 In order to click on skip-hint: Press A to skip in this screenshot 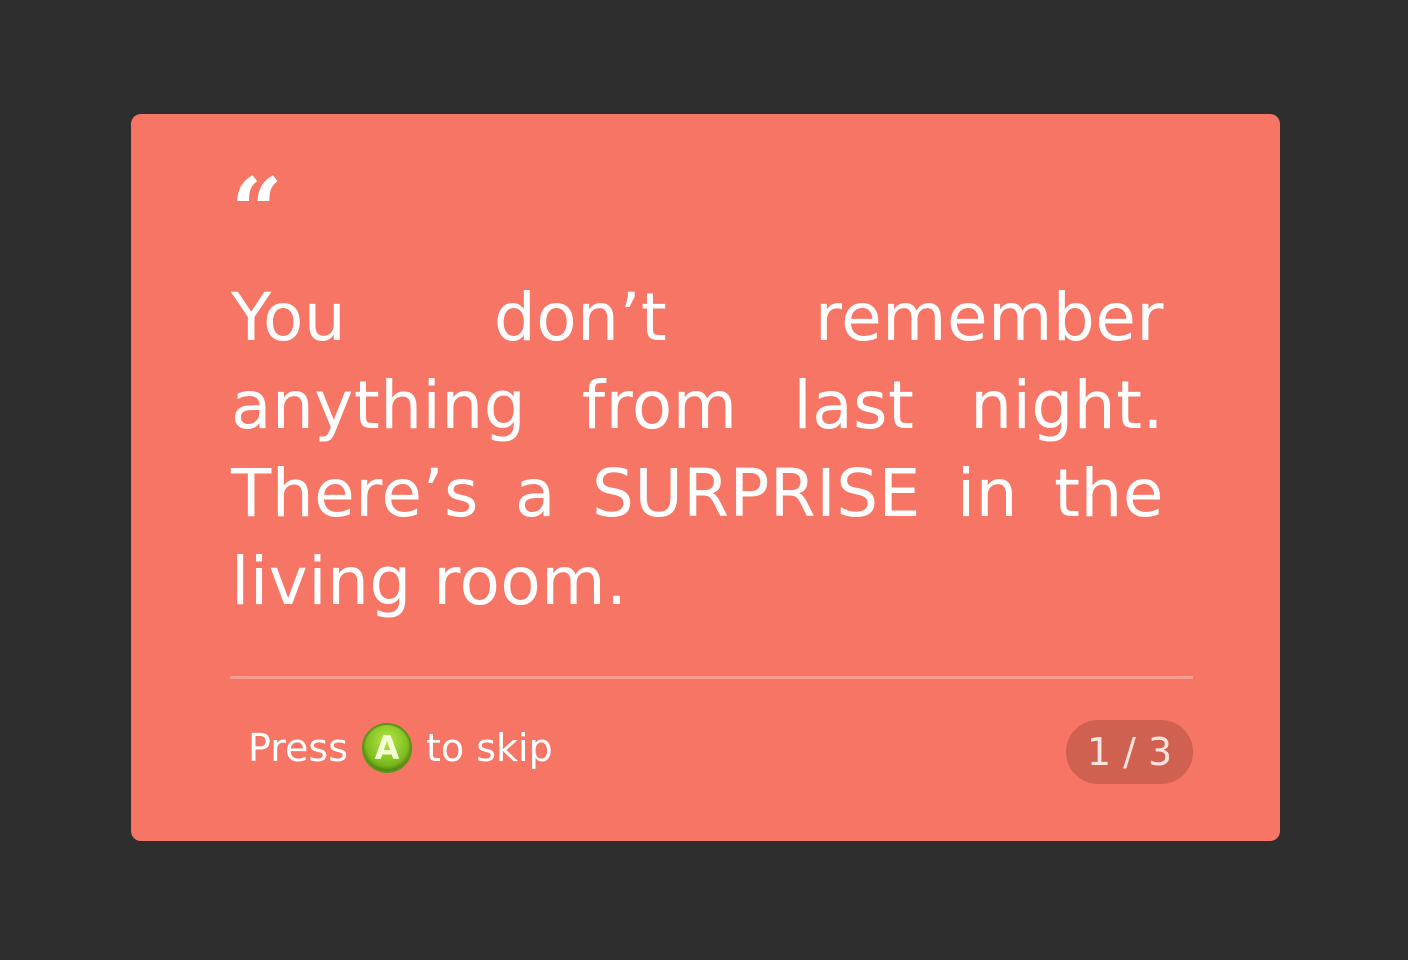, I will do `click(400, 748)`.